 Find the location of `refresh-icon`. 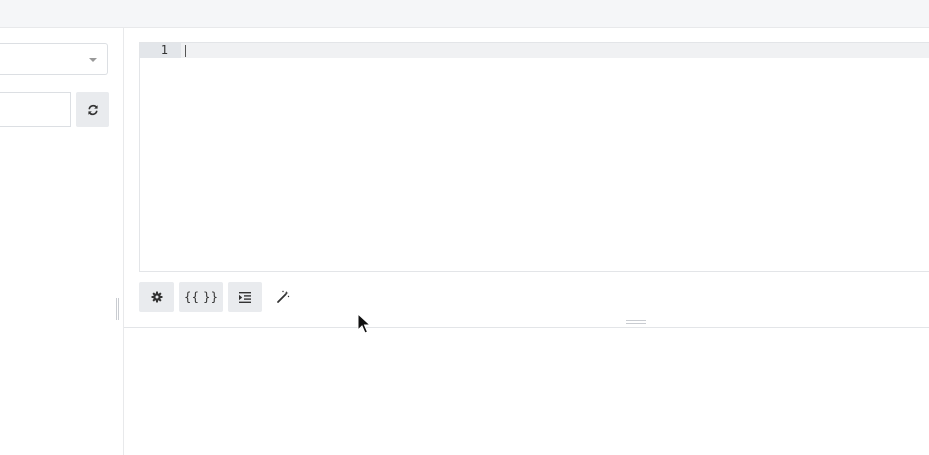

refresh-icon is located at coordinates (92, 109).